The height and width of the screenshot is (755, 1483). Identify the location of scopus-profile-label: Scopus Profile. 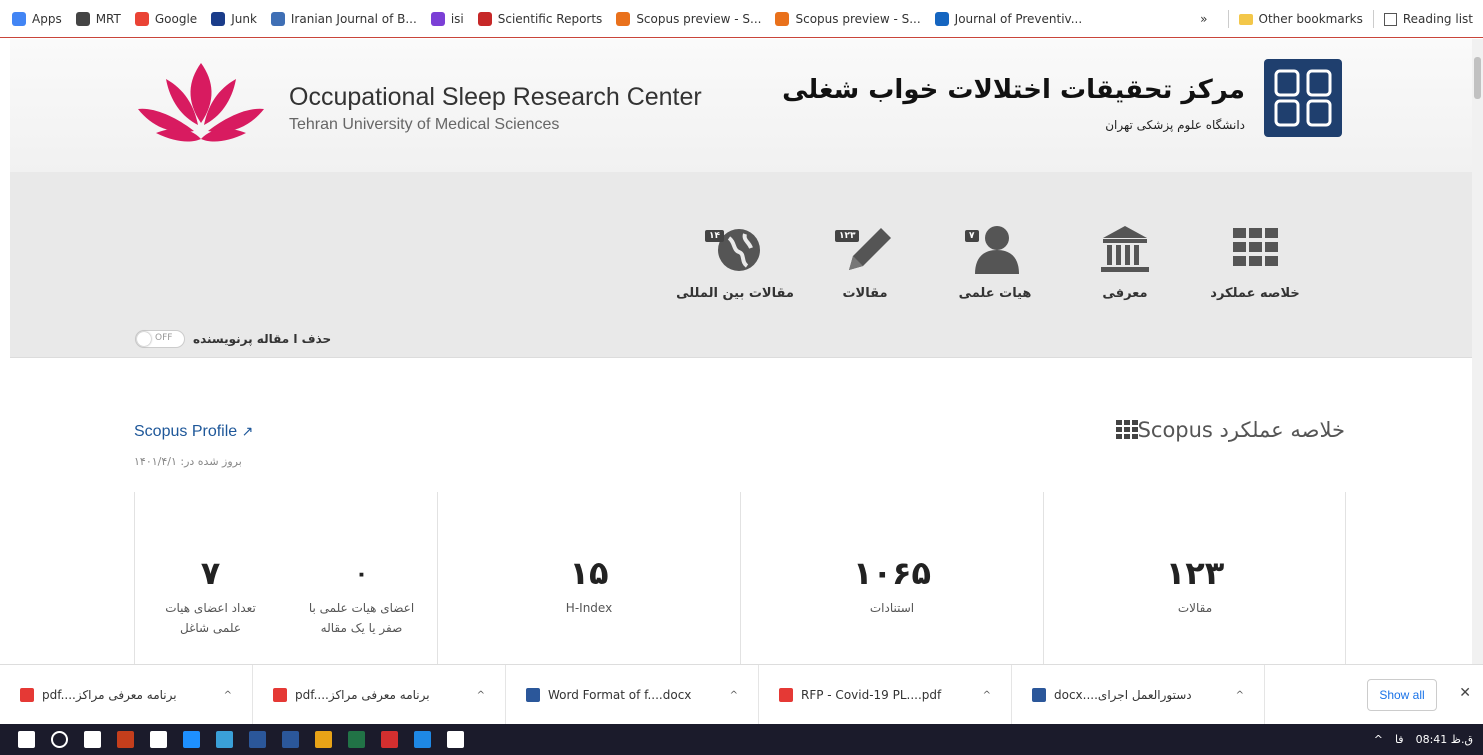
(186, 431).